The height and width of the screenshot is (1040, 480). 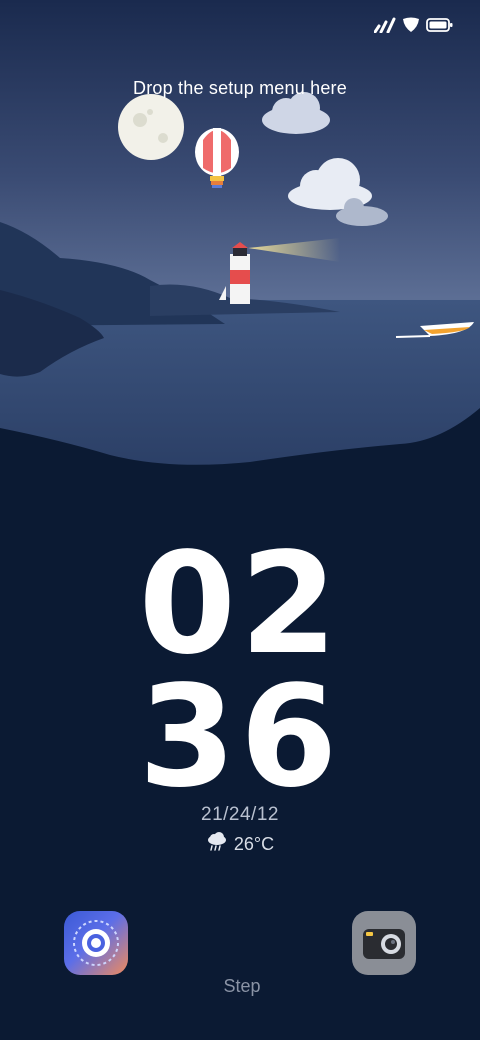 What do you see at coordinates (411, 27) in the screenshot?
I see `wifi-shield-icon` at bounding box center [411, 27].